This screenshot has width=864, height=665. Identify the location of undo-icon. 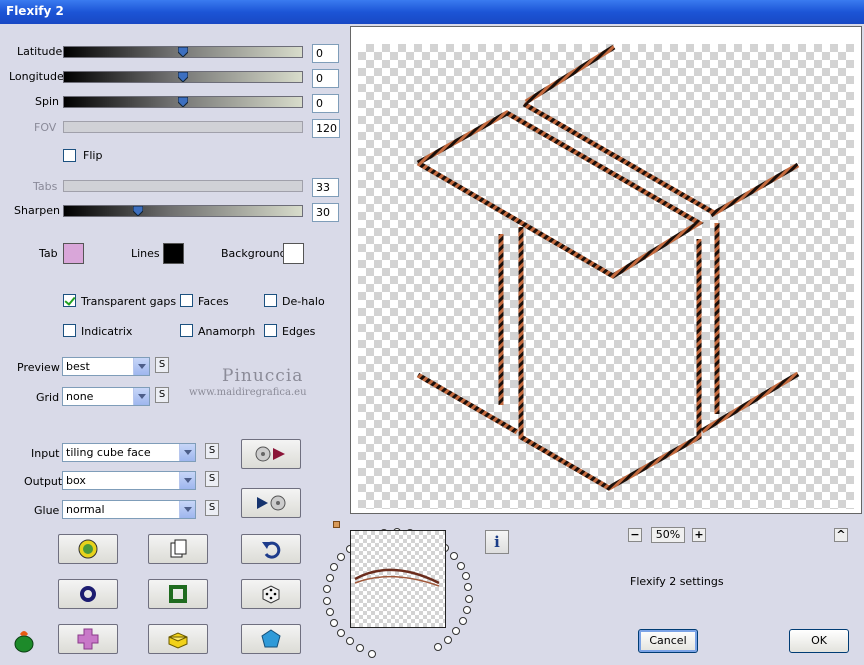
(271, 550).